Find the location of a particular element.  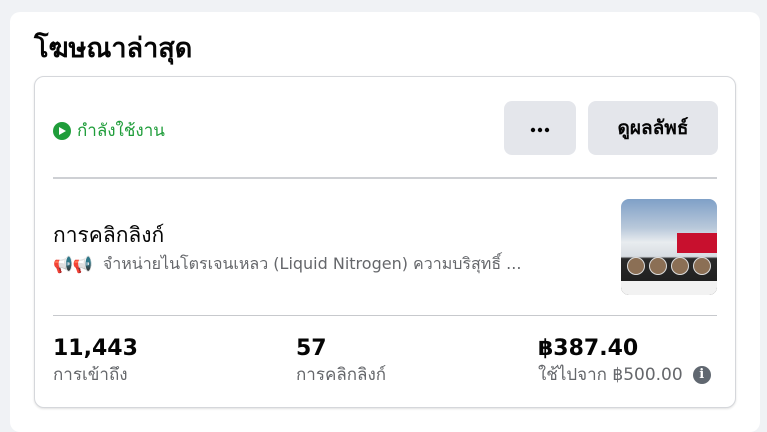

metric-label: ใช้ไปจาก ฿500.00 i is located at coordinates (624, 375).